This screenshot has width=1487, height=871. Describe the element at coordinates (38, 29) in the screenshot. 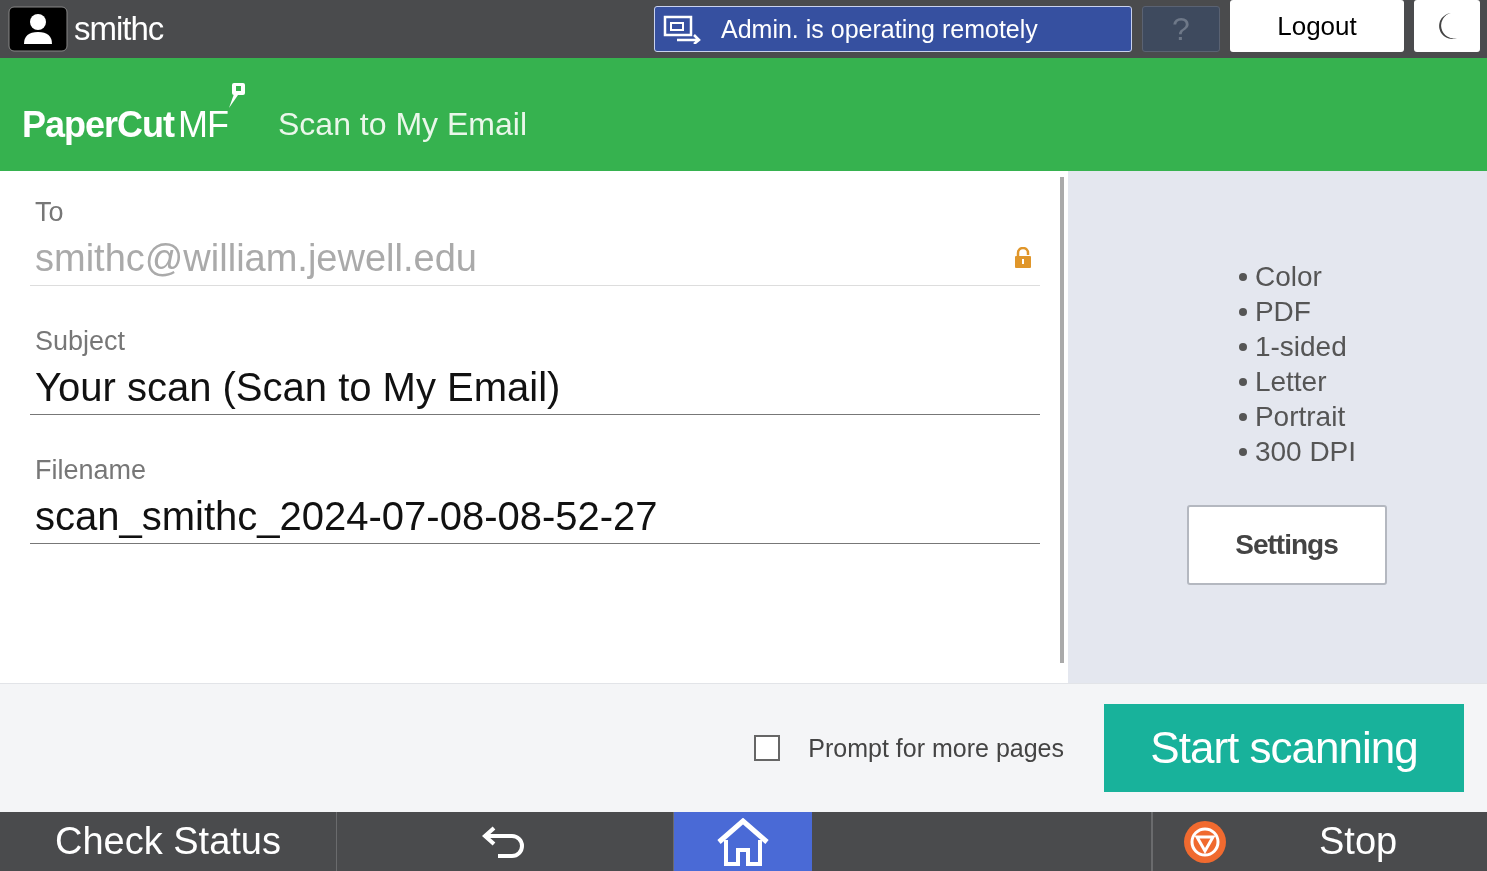

I see `user-icon` at that location.